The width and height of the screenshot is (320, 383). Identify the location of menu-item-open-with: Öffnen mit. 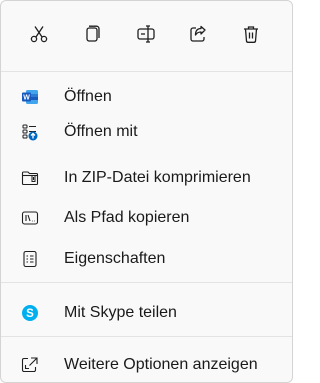
(146, 132).